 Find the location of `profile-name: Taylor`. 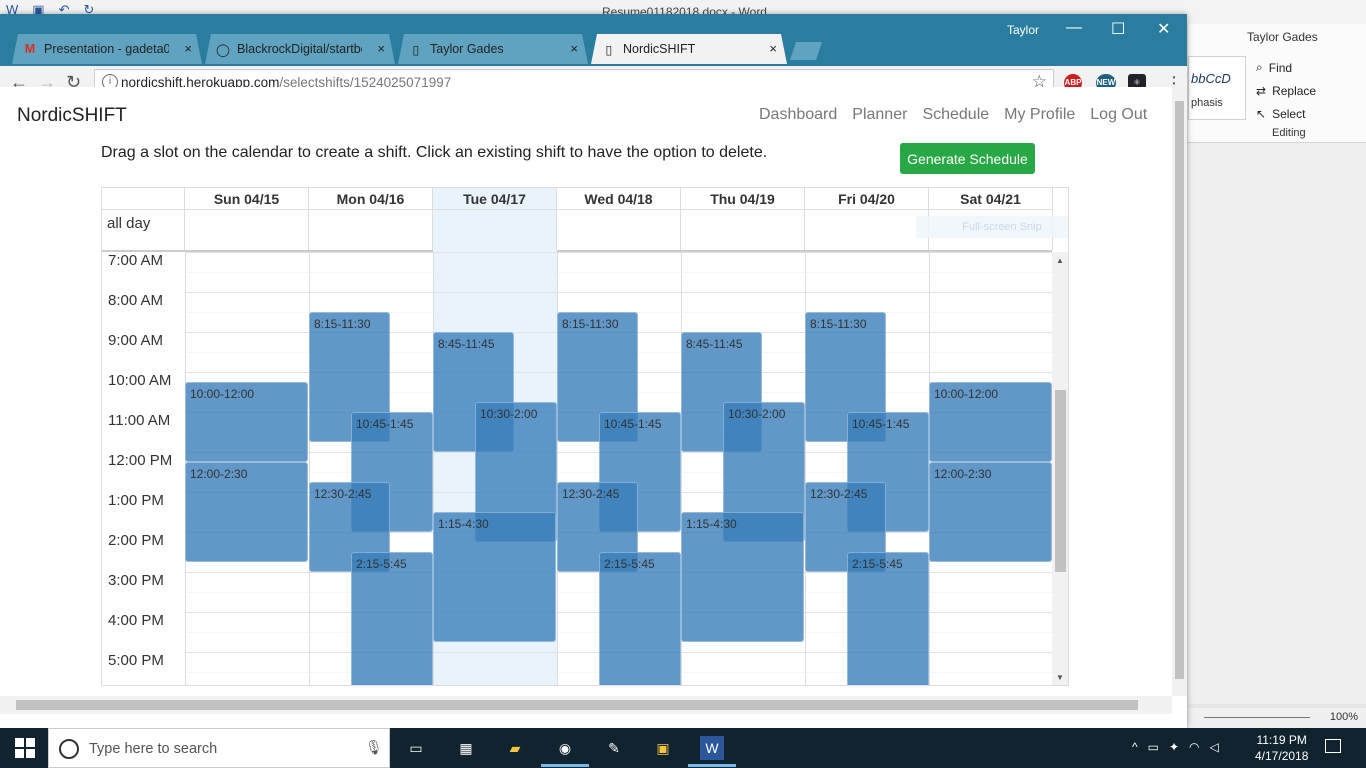

profile-name: Taylor is located at coordinates (1023, 30).